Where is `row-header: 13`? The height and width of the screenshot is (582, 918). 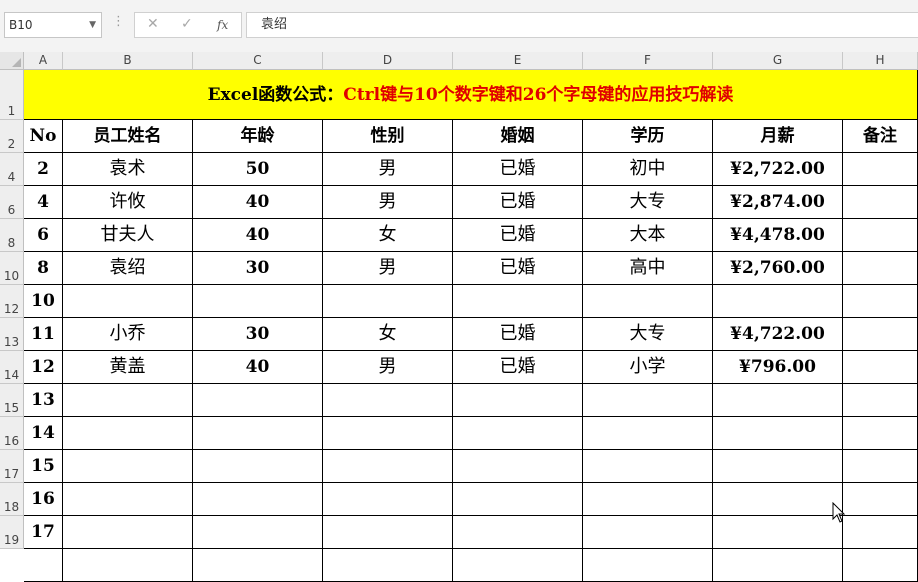 row-header: 13 is located at coordinates (12, 334).